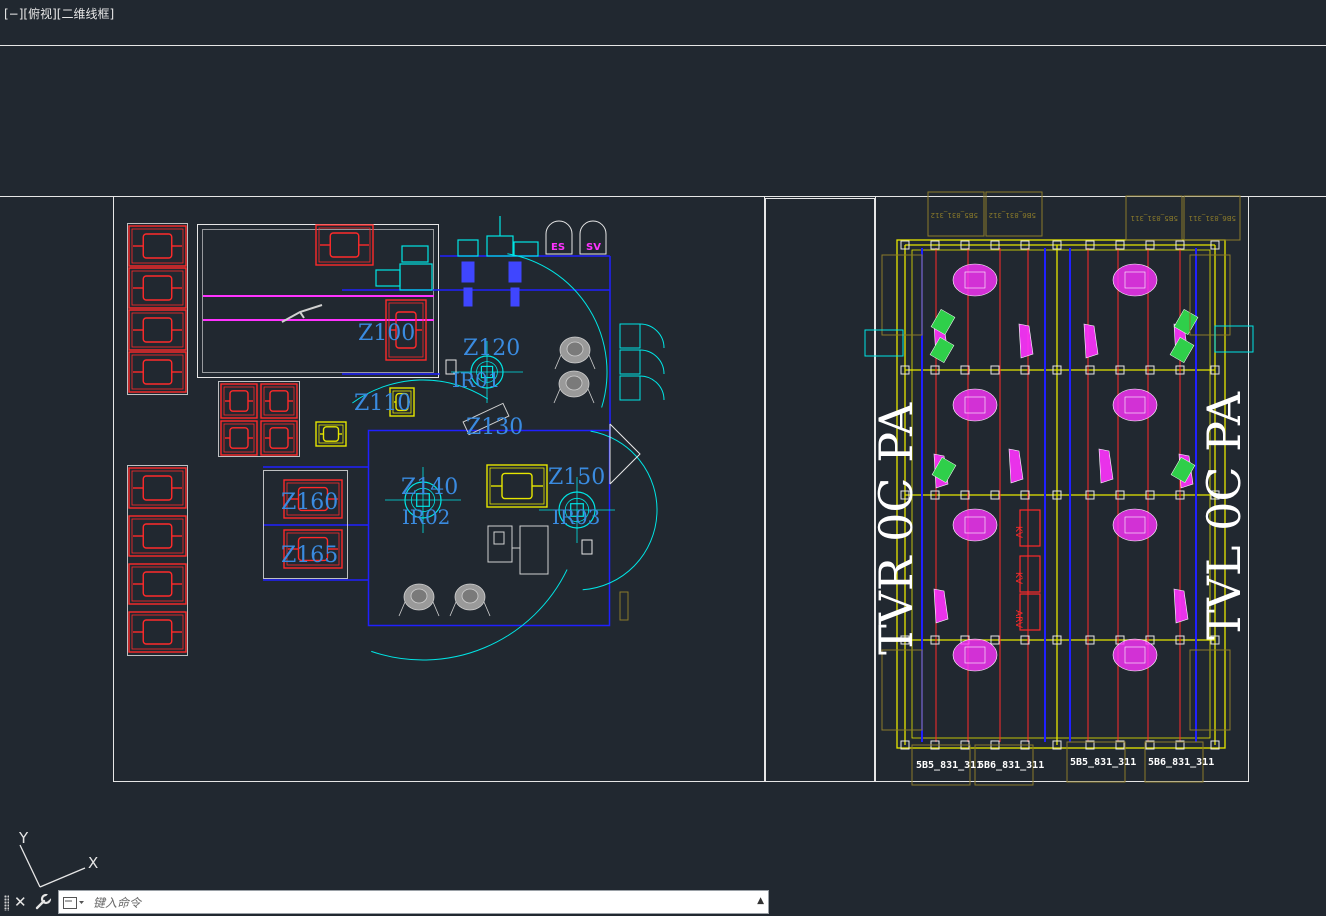 The width and height of the screenshot is (1326, 916). Describe the element at coordinates (558, 247) in the screenshot. I see `safety-label-es: ES` at that location.